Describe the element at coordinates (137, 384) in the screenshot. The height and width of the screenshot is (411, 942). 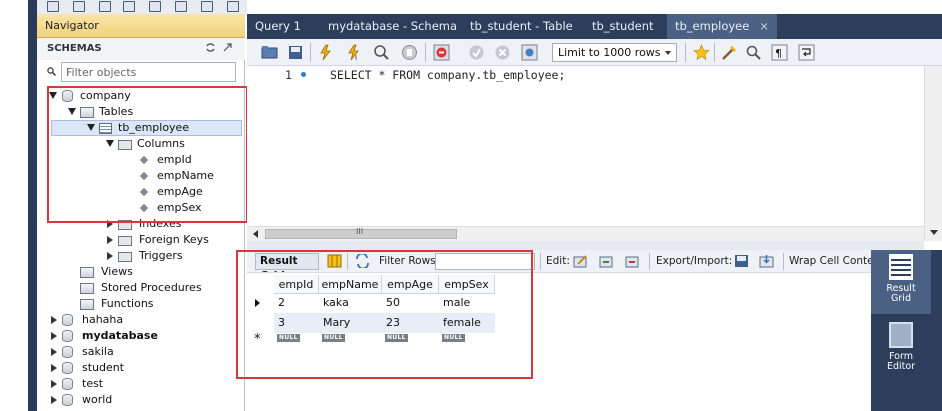
I see `tree-schema-test: test` at that location.